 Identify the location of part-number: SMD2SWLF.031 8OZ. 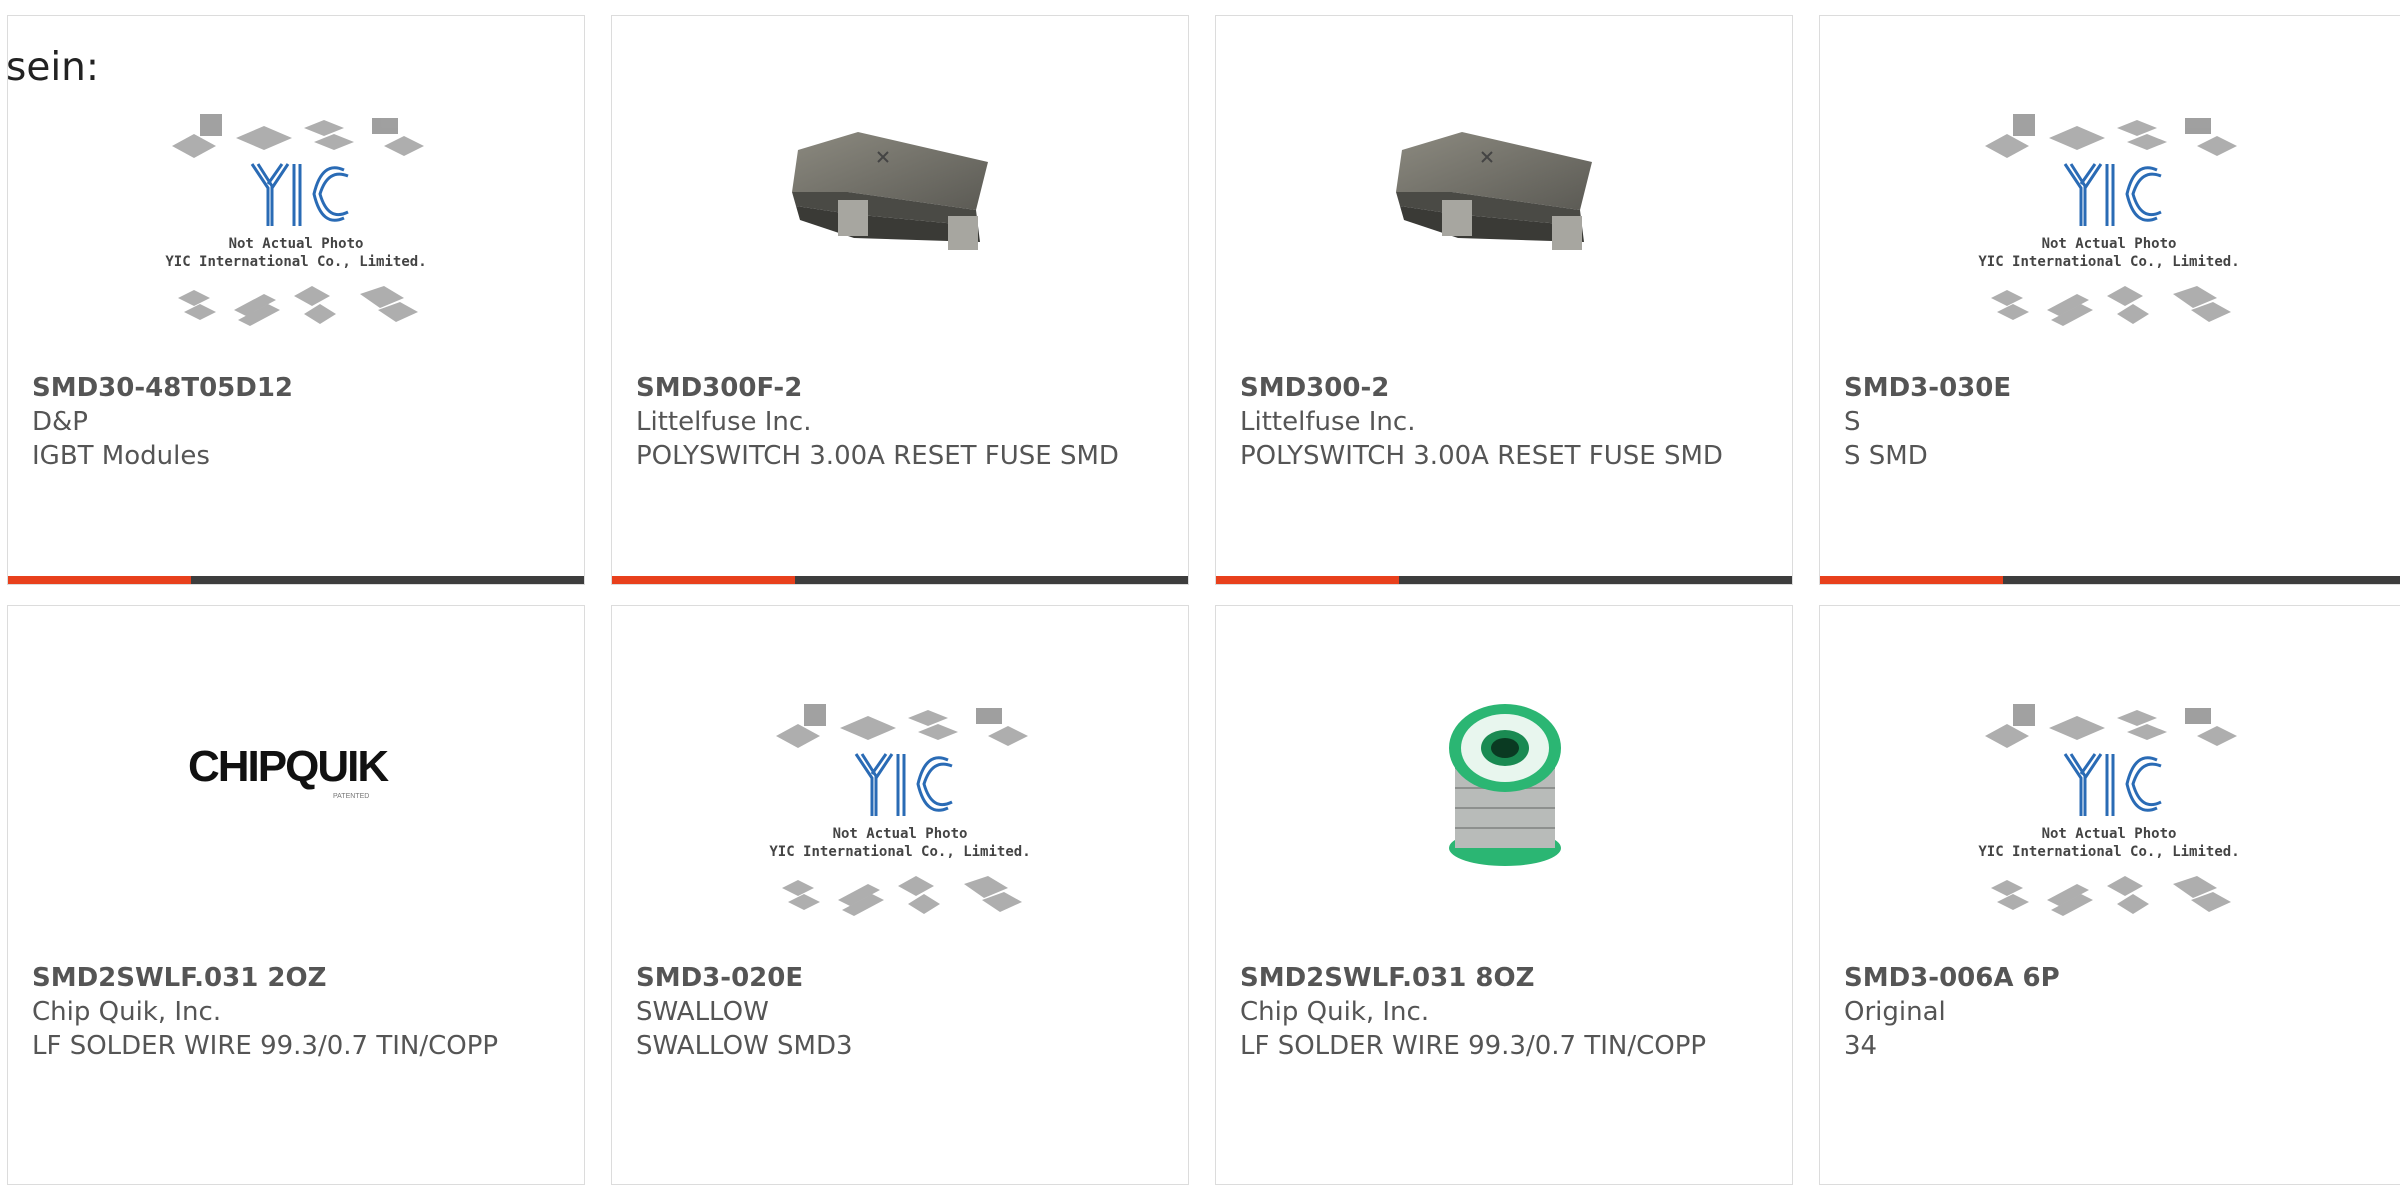
(1504, 978).